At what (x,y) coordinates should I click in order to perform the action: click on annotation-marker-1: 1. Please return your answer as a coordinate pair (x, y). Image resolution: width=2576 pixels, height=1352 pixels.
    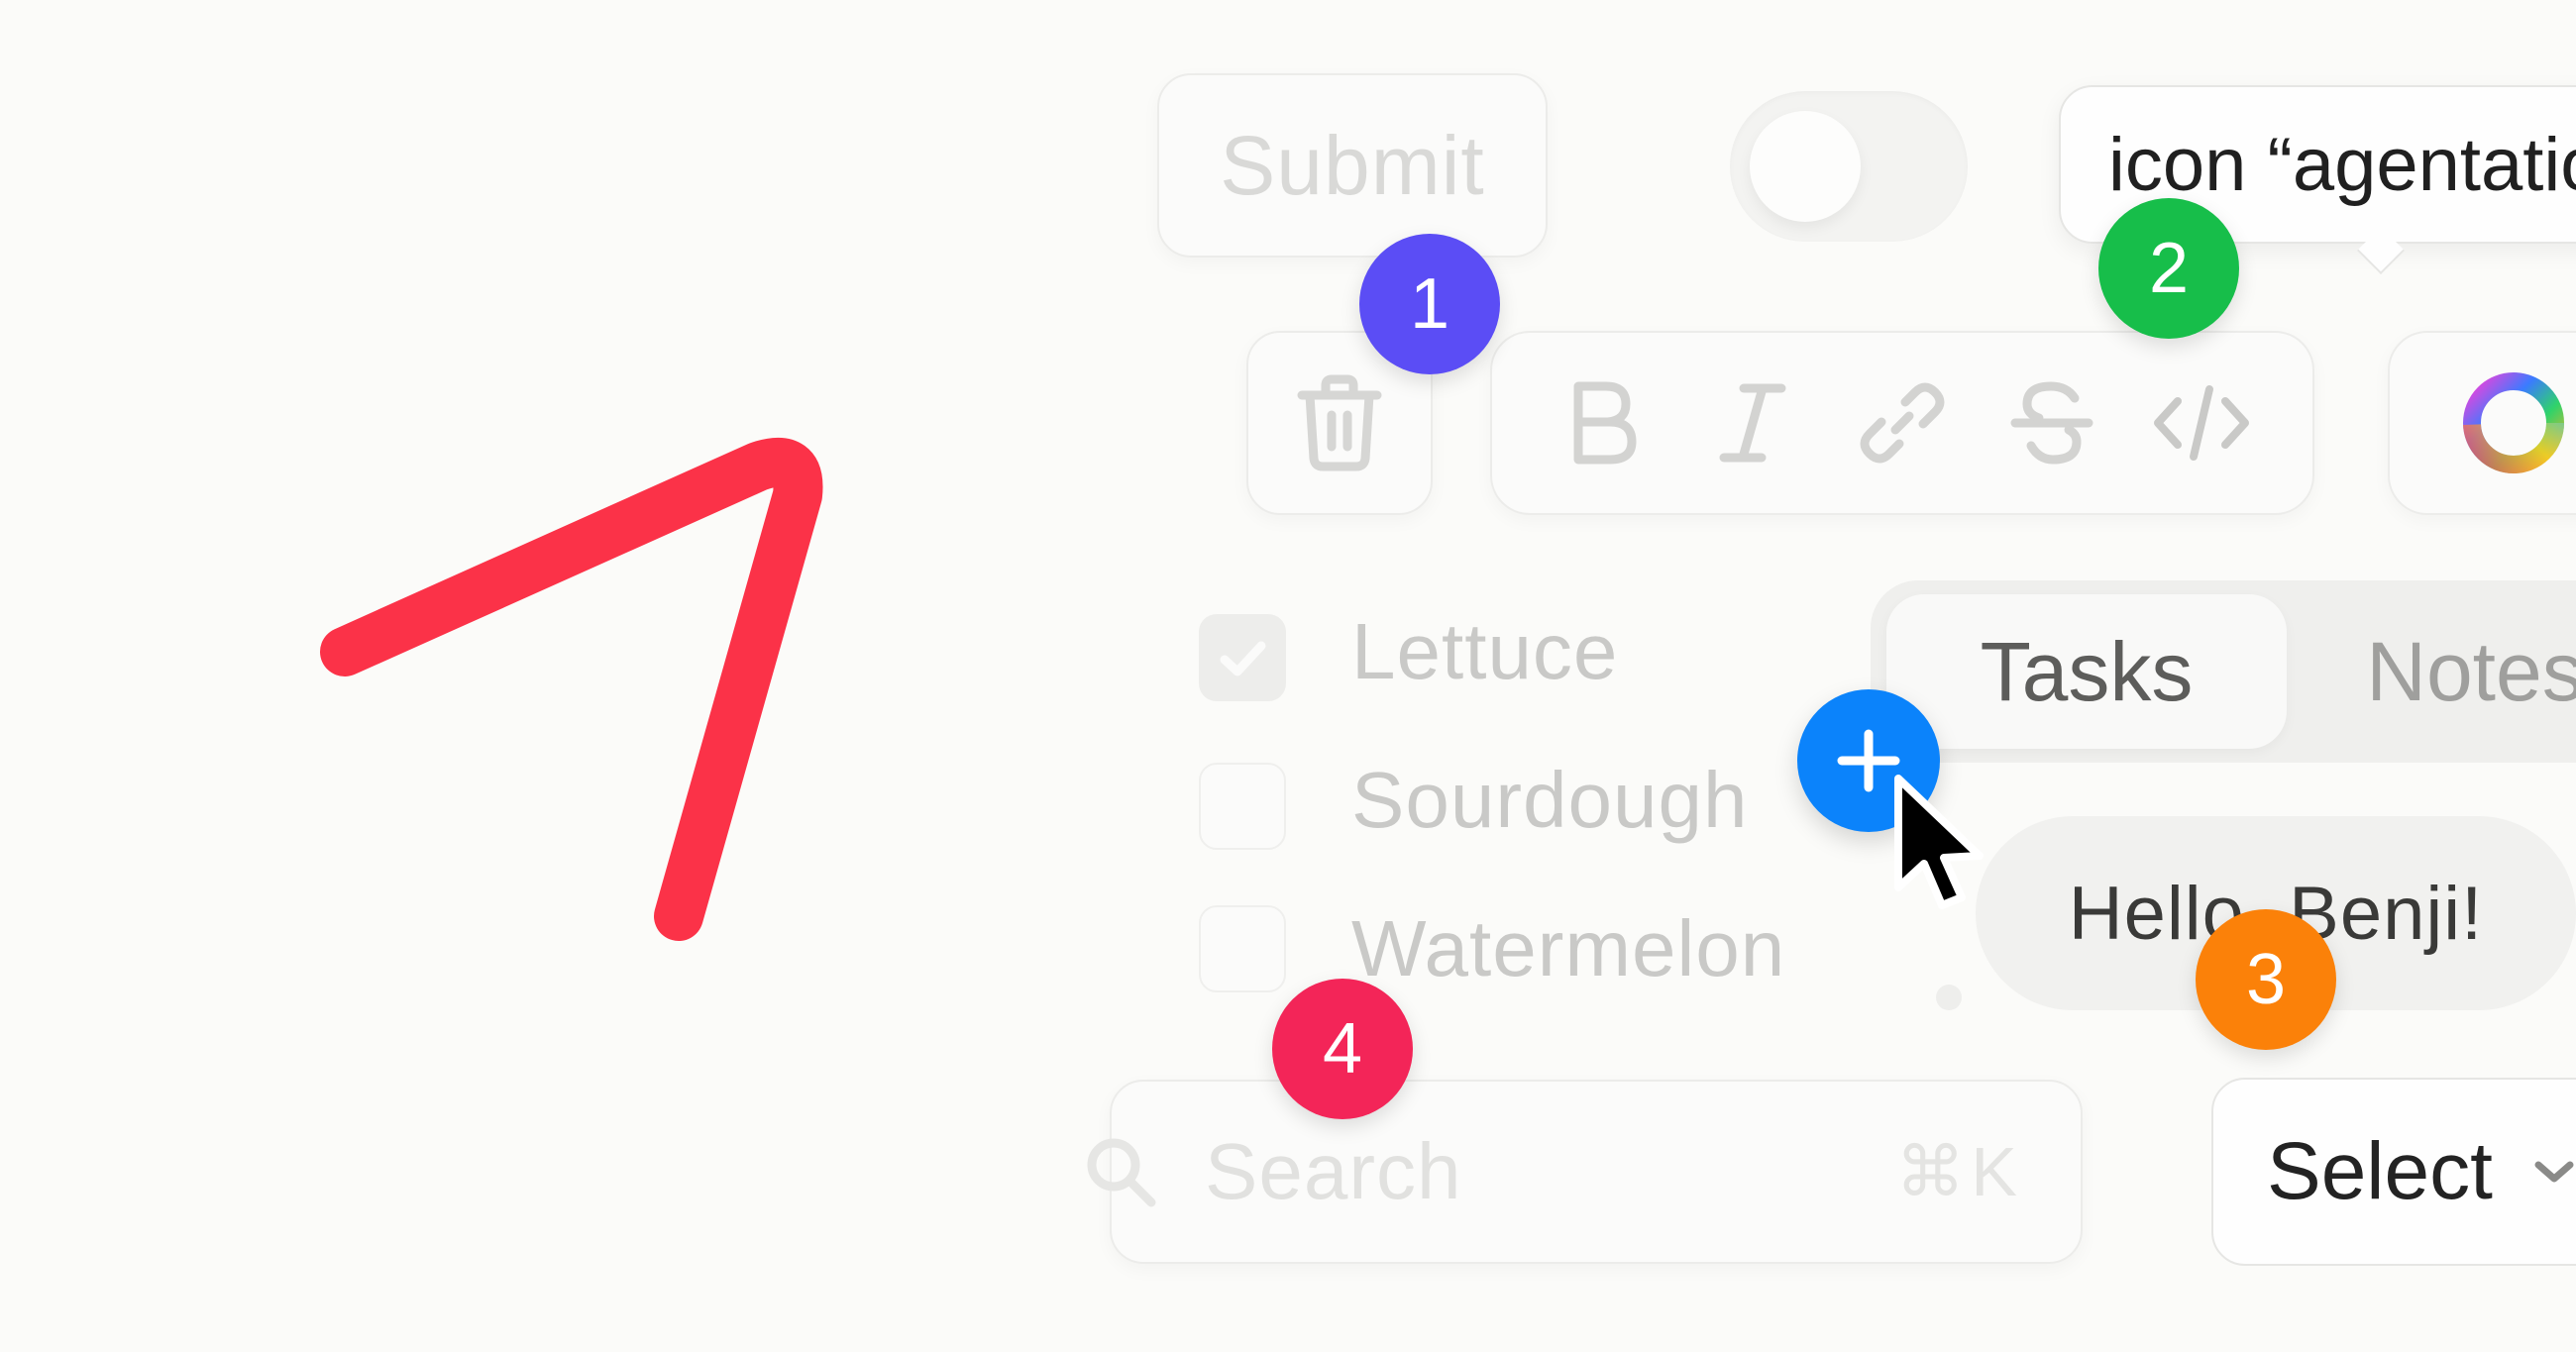
    Looking at the image, I should click on (1429, 304).